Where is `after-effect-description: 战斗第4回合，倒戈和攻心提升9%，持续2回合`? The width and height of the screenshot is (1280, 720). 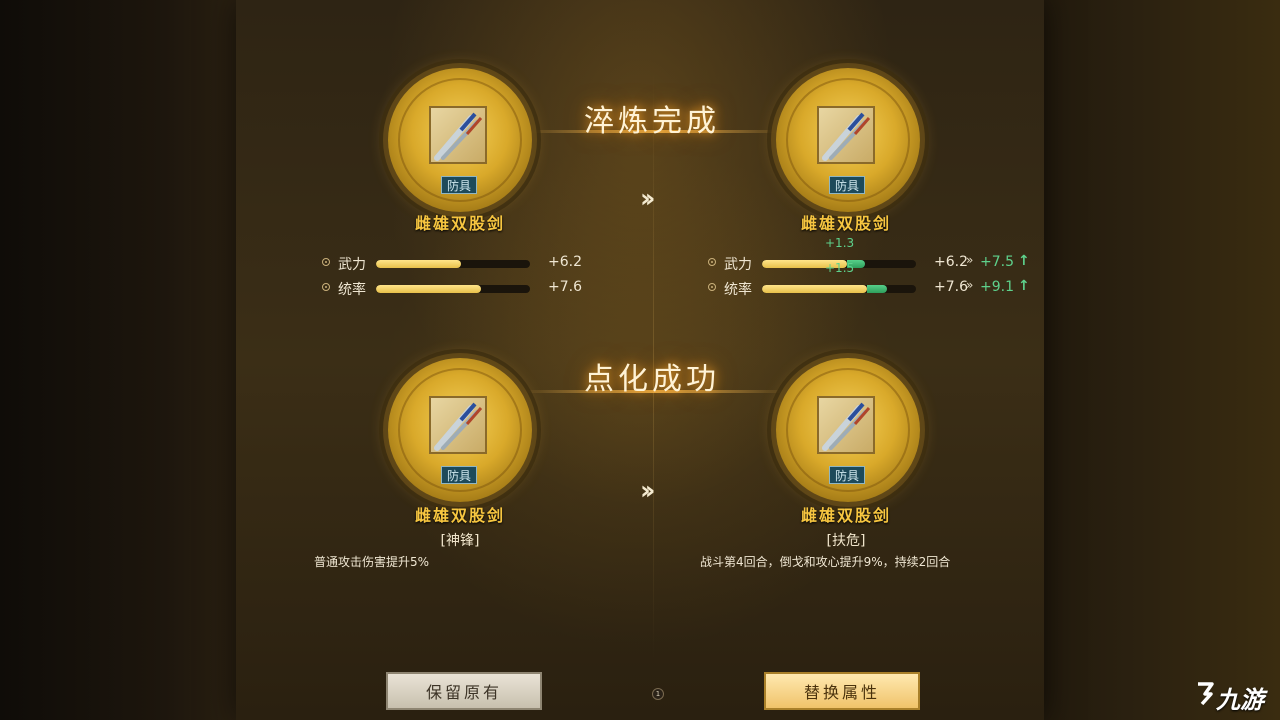 after-effect-description: 战斗第4回合，倒戈和攻心提升9%，持续2回合 is located at coordinates (825, 562).